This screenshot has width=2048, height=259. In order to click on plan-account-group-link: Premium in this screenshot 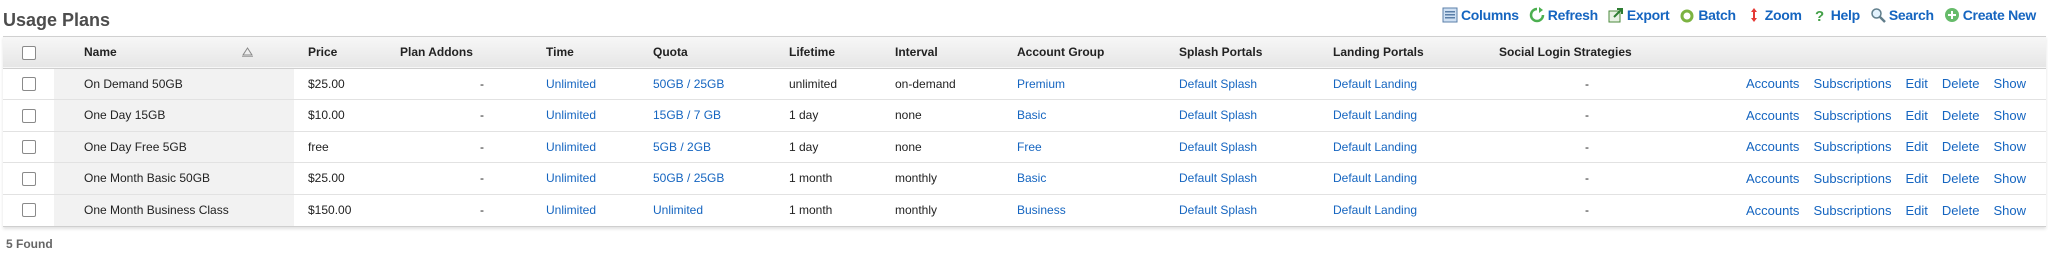, I will do `click(1041, 84)`.